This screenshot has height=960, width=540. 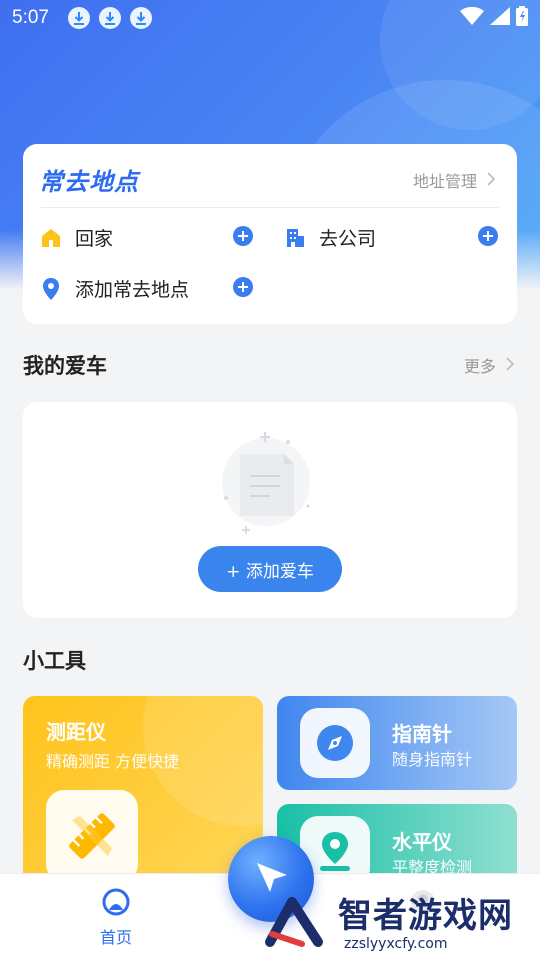 I want to click on building-icon, so click(x=296, y=238).